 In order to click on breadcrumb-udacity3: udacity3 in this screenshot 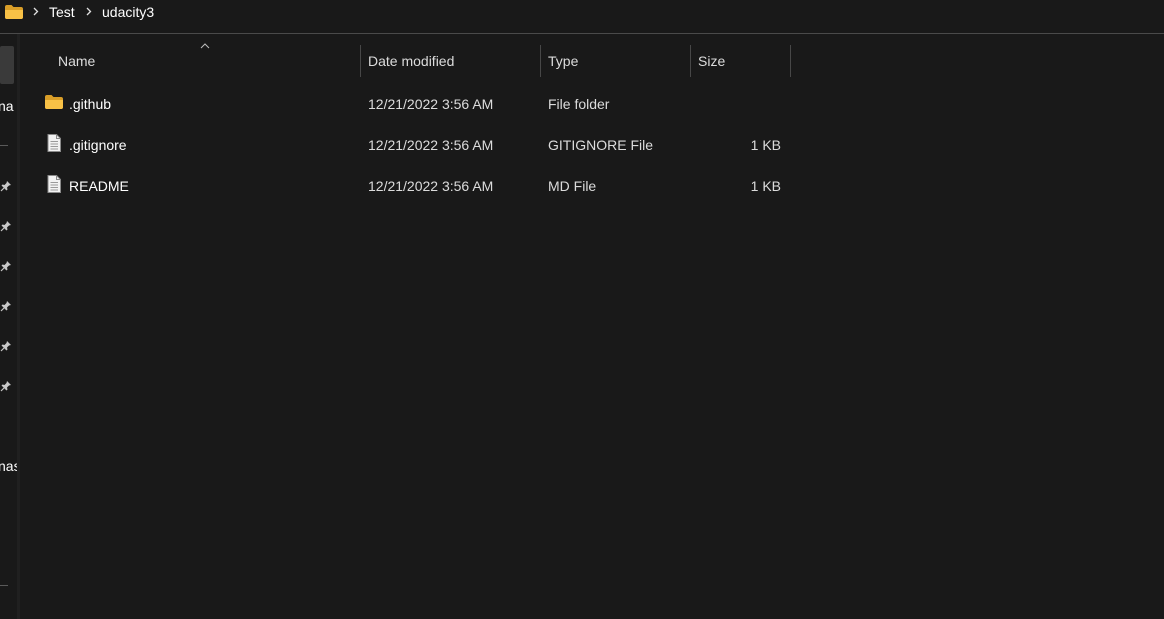, I will do `click(128, 12)`.